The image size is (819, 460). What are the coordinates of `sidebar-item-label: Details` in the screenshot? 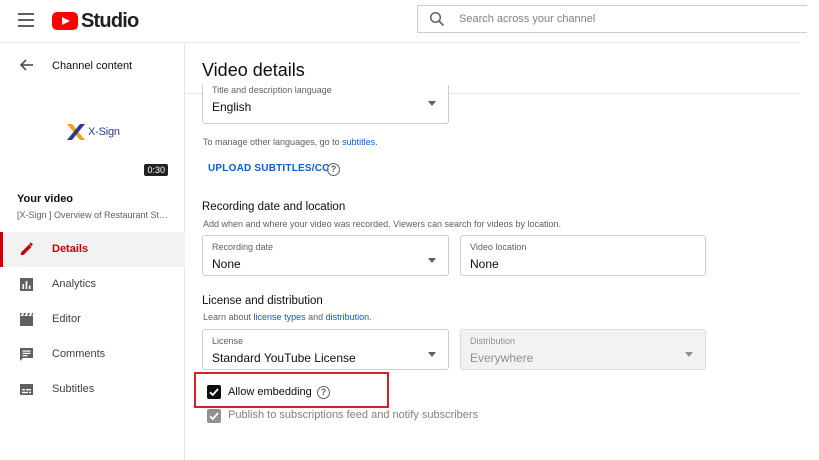 It's located at (70, 249).